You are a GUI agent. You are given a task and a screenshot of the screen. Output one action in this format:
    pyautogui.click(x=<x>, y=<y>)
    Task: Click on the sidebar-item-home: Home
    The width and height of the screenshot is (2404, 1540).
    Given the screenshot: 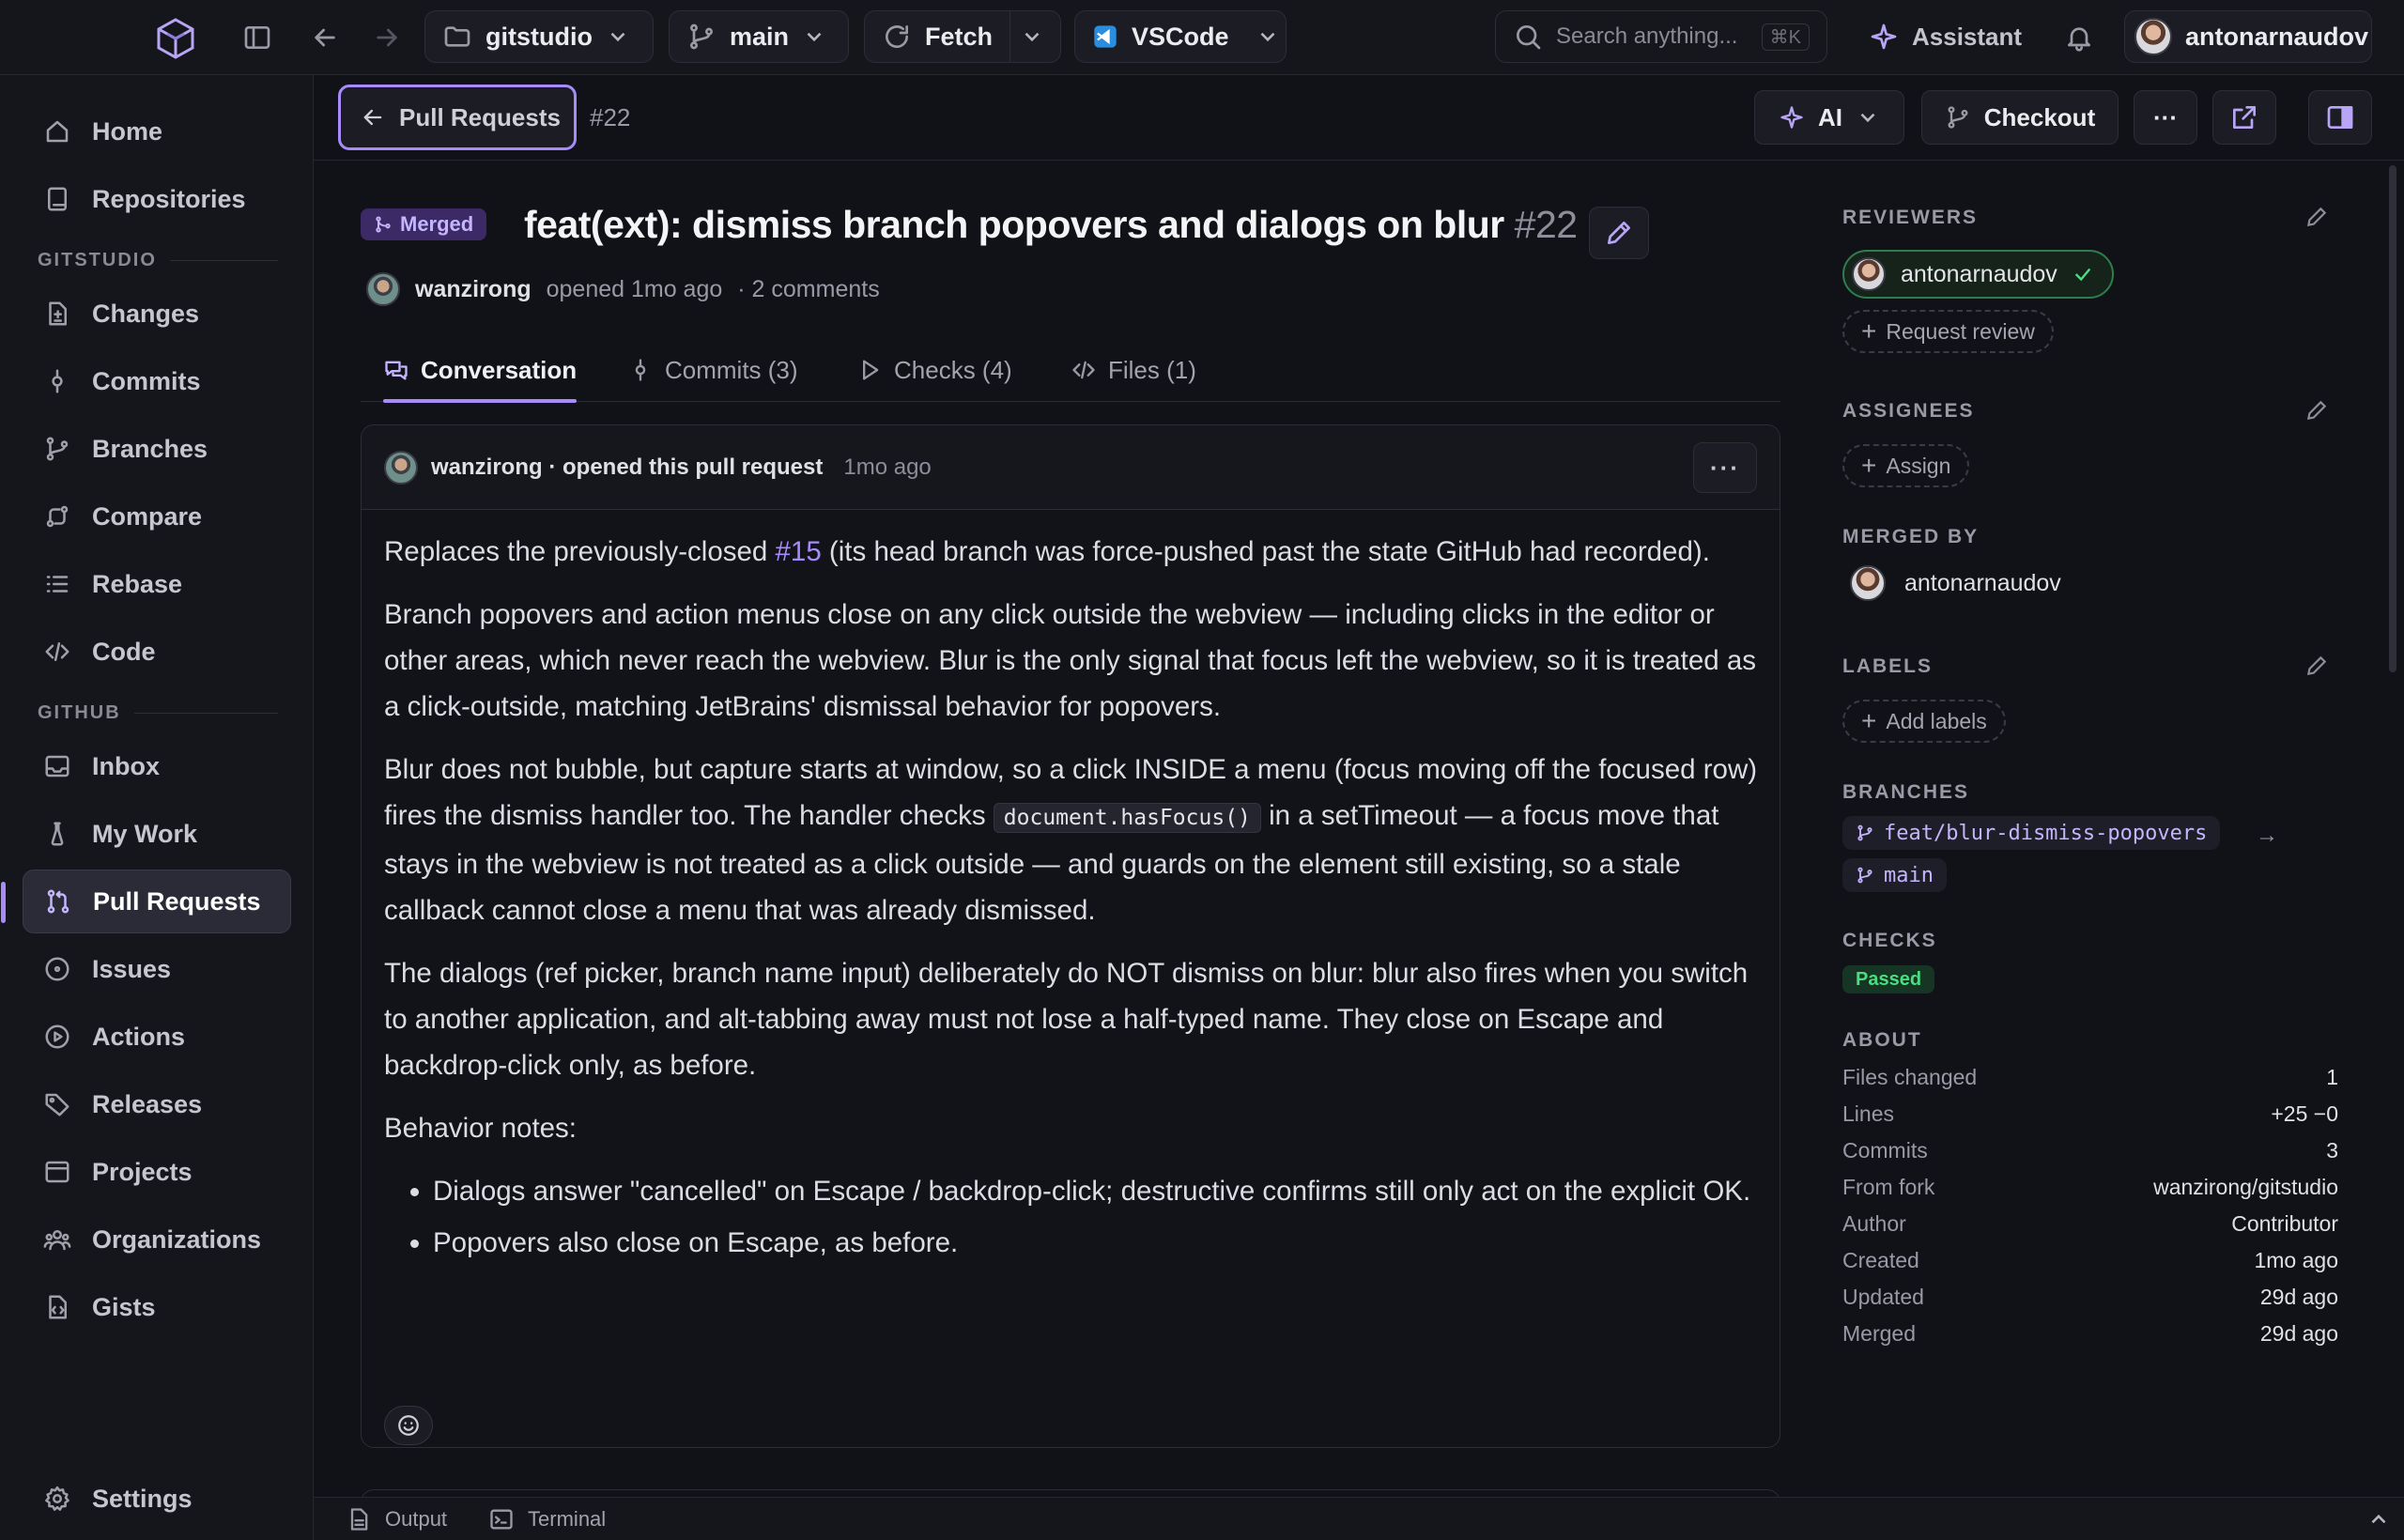 What is the action you would take?
    pyautogui.click(x=157, y=131)
    